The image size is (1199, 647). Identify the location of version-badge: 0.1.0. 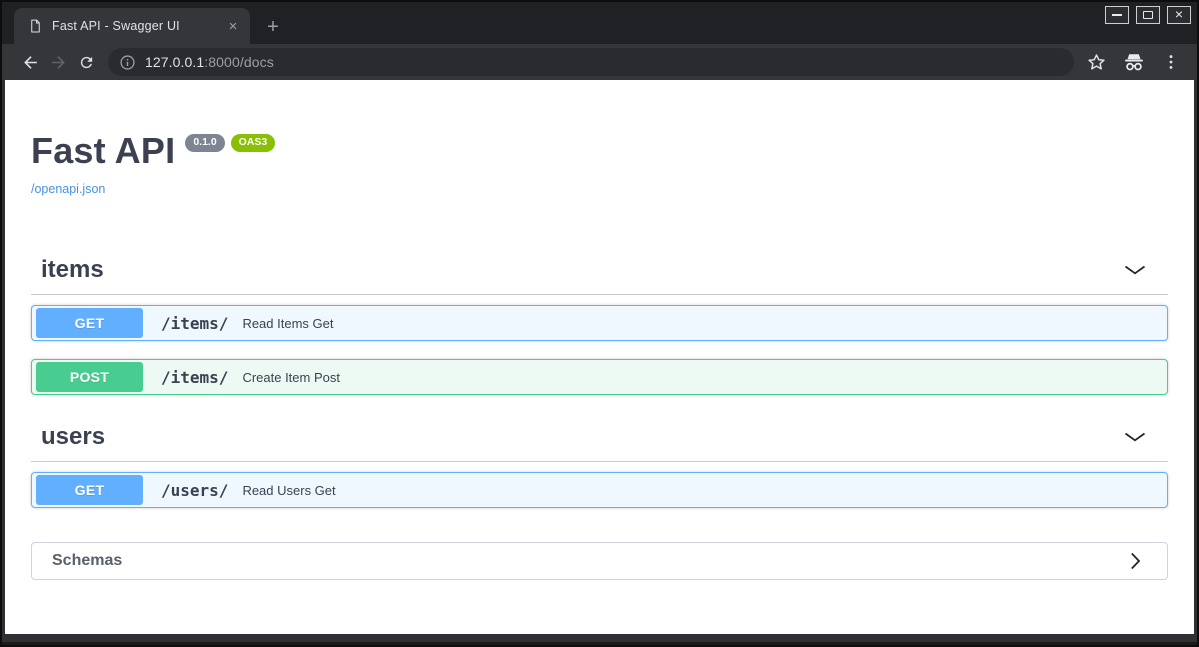
(205, 143).